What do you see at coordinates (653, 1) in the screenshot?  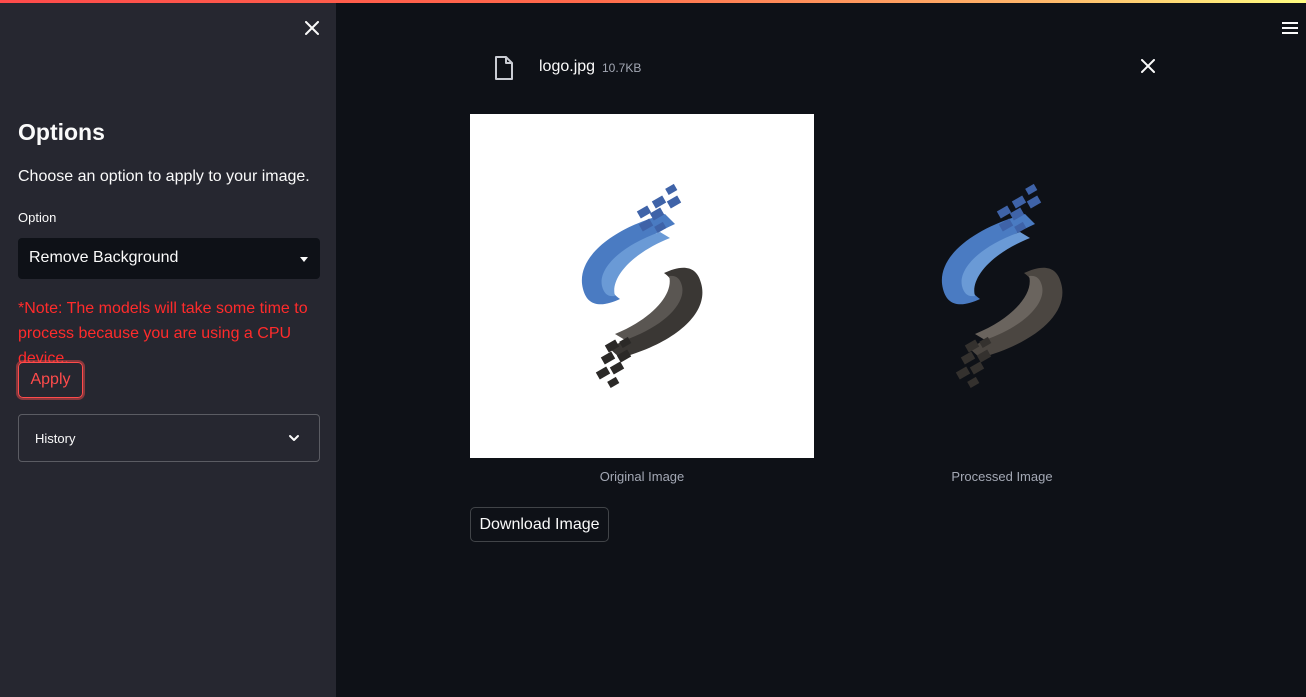 I see `header-decoration-bar` at bounding box center [653, 1].